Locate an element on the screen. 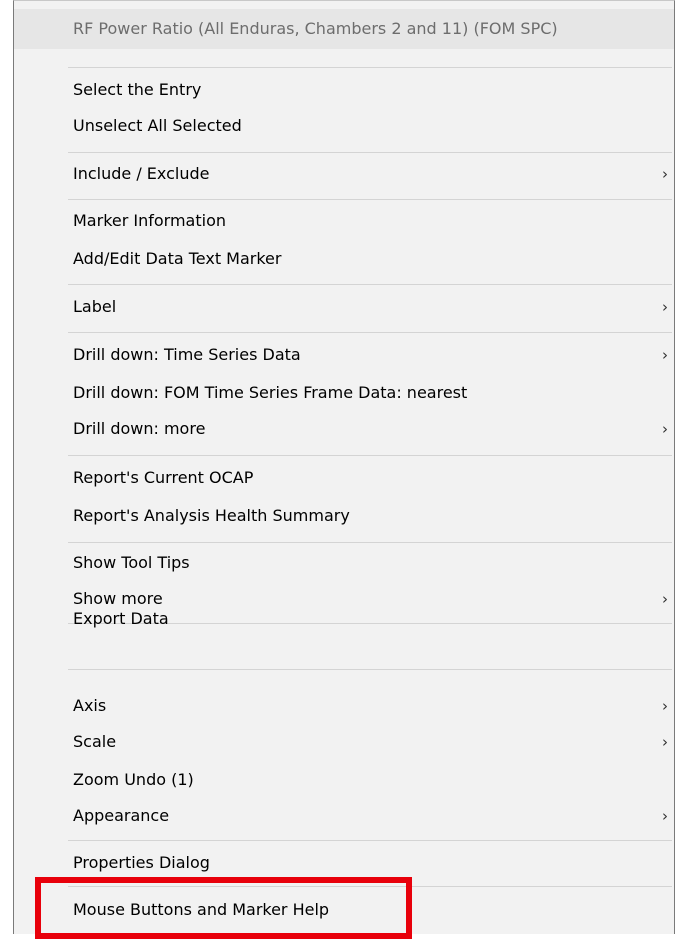 This screenshot has width=677, height=939. menu-item-select-the-entry: Select the Entry is located at coordinates (344, 90).